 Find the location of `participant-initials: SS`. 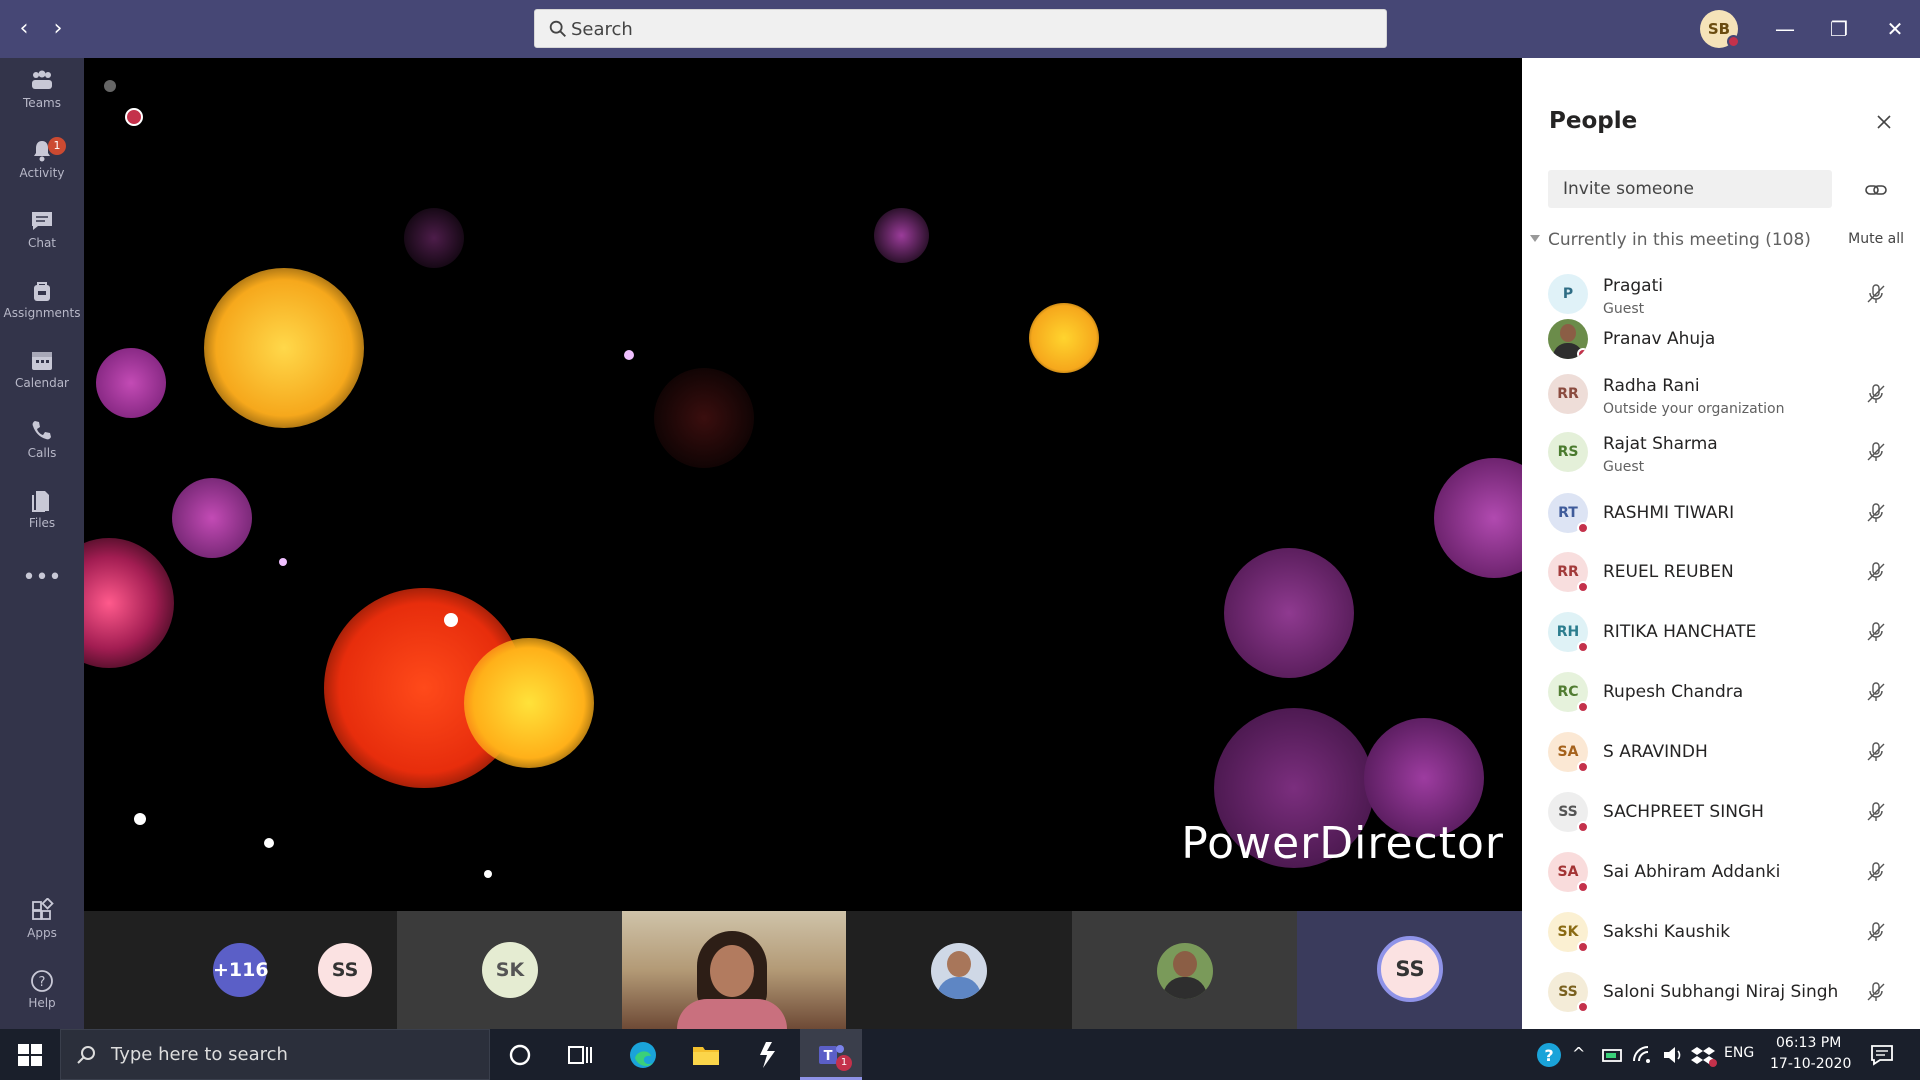

participant-initials: SS is located at coordinates (1568, 812).